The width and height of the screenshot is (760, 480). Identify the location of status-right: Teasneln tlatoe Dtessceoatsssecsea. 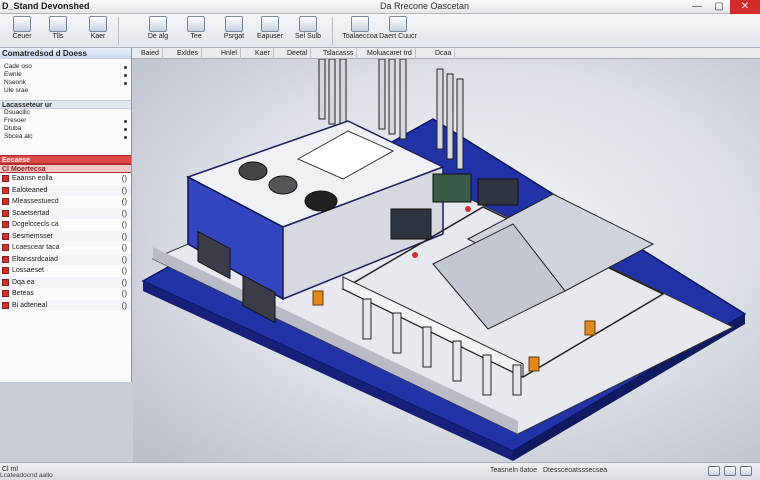
(549, 470).